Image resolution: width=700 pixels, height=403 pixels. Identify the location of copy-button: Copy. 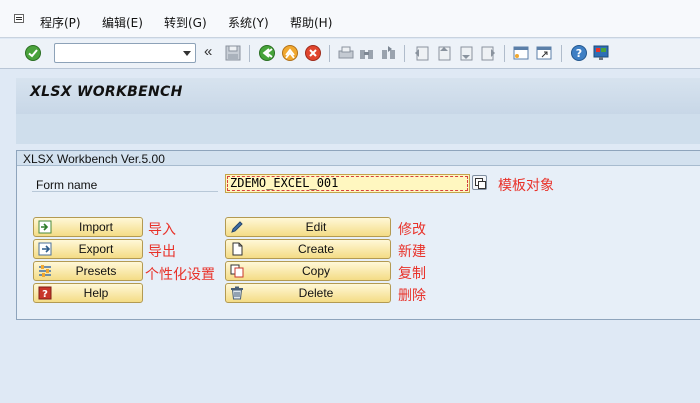
(308, 271).